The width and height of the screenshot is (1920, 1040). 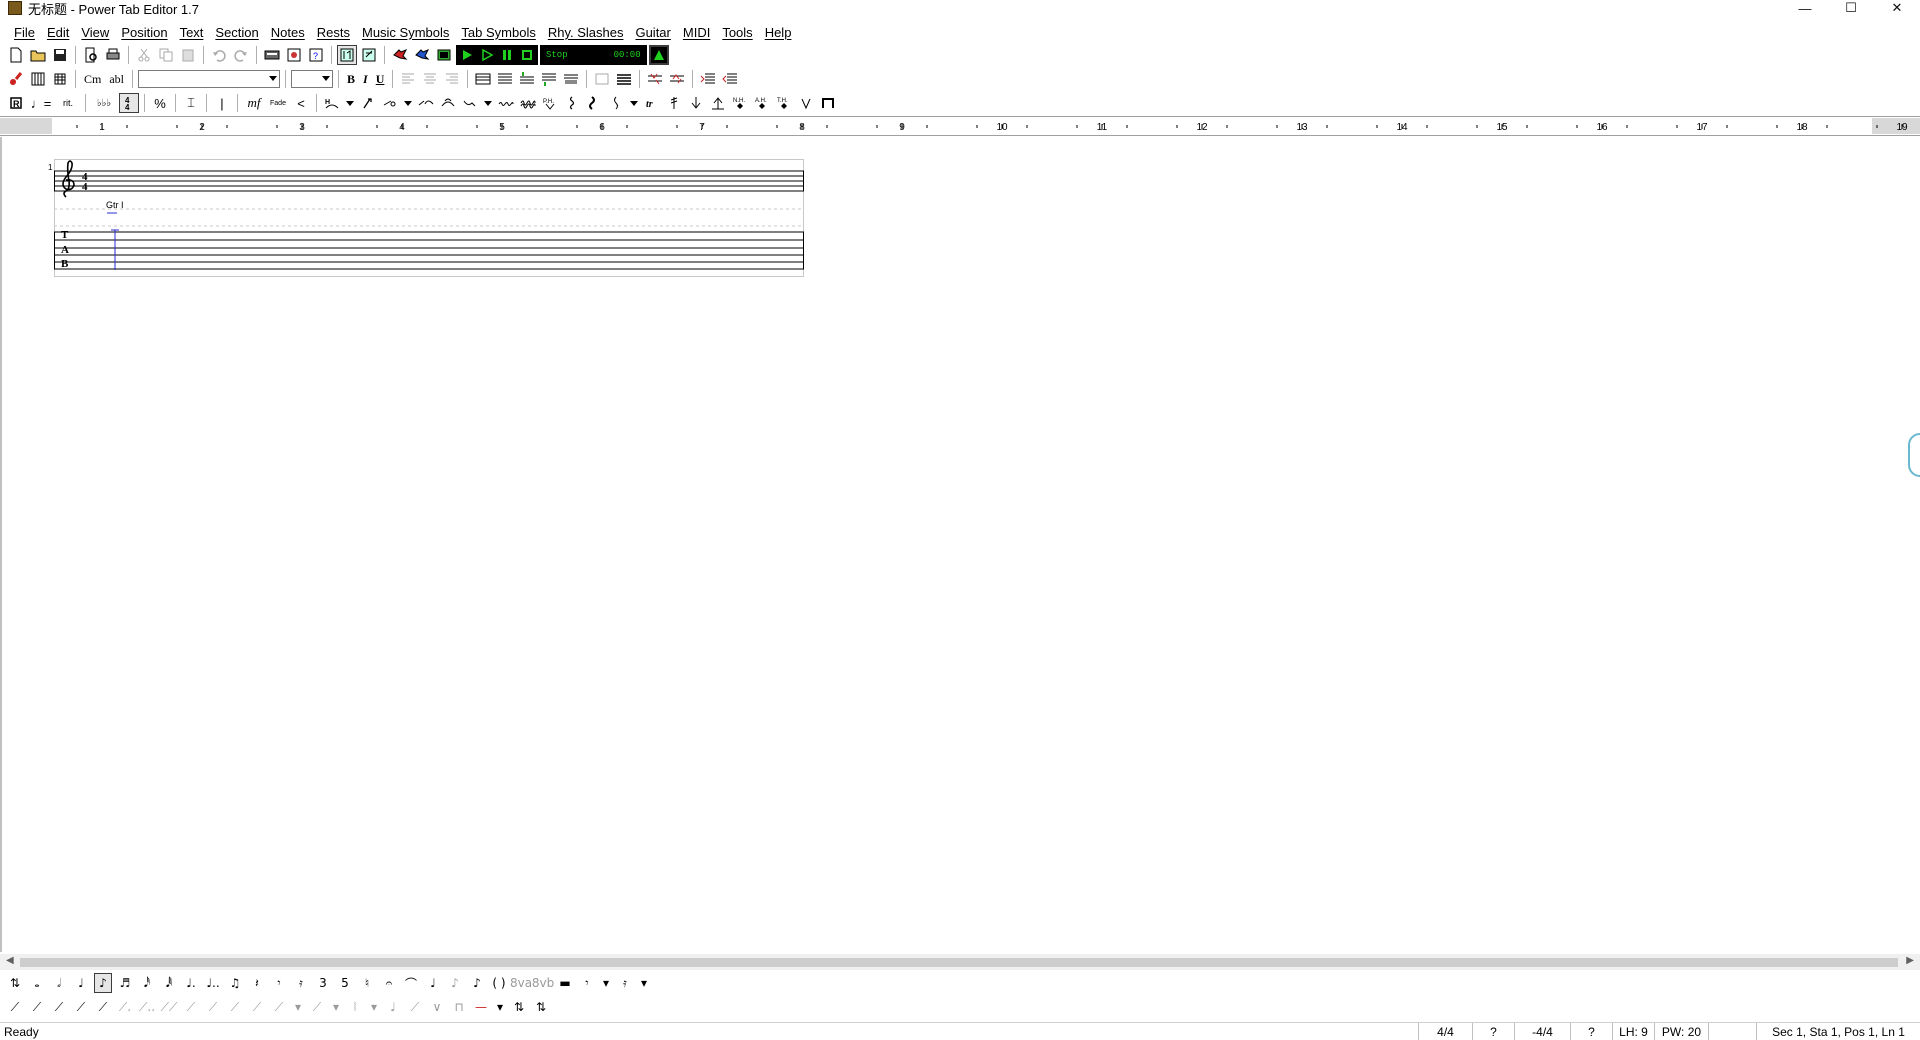 What do you see at coordinates (16, 103) in the screenshot?
I see `rehearsal-sign-button: R` at bounding box center [16, 103].